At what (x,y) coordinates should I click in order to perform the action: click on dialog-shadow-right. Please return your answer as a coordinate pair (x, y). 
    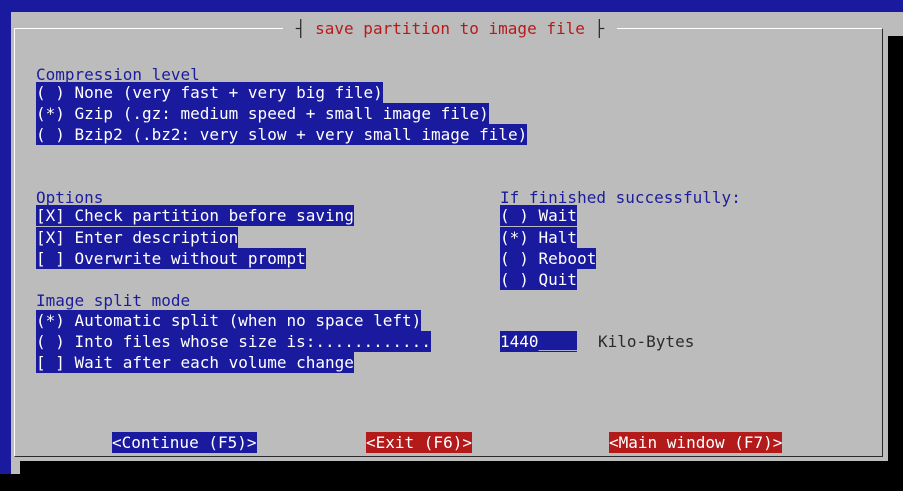
    Looking at the image, I should click on (895, 255).